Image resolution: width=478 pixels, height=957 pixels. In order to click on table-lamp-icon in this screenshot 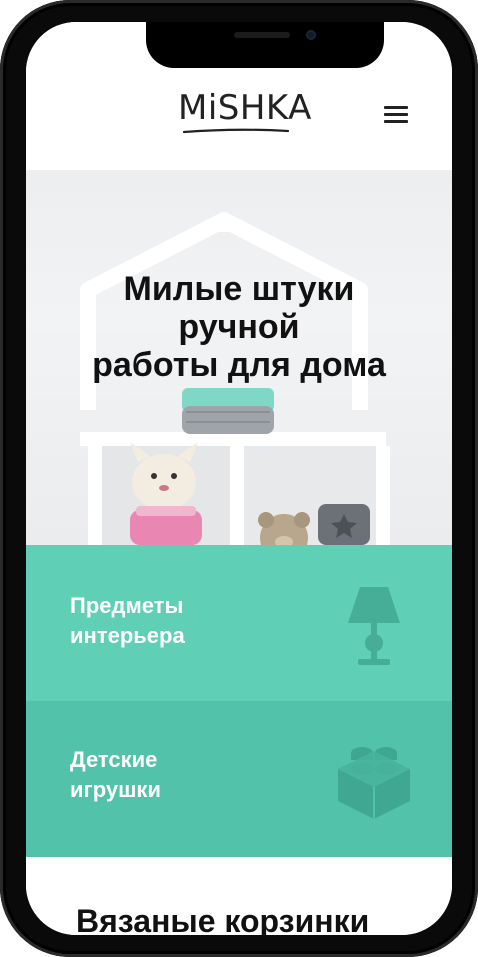, I will do `click(374, 626)`.